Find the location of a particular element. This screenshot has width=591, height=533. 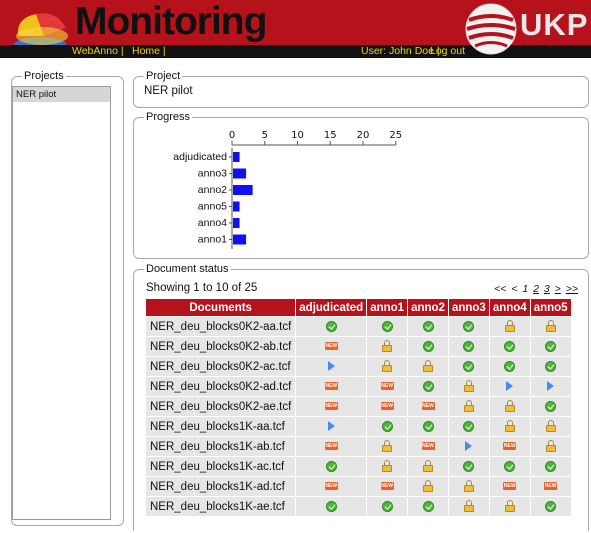

document-name-cell: NER_deu_blocks0K2-ae.tcf is located at coordinates (221, 406).